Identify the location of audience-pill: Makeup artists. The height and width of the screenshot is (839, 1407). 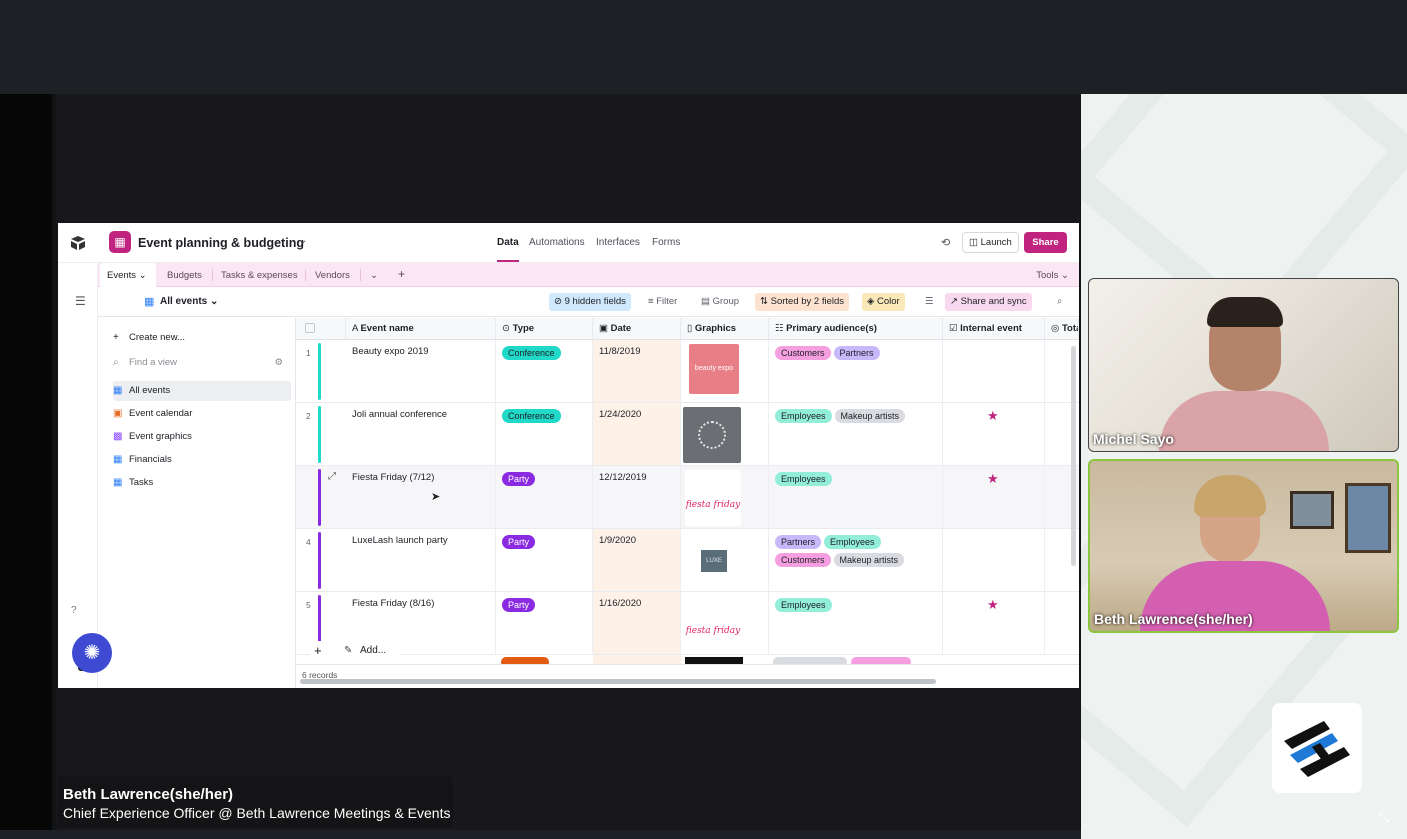
(870, 416).